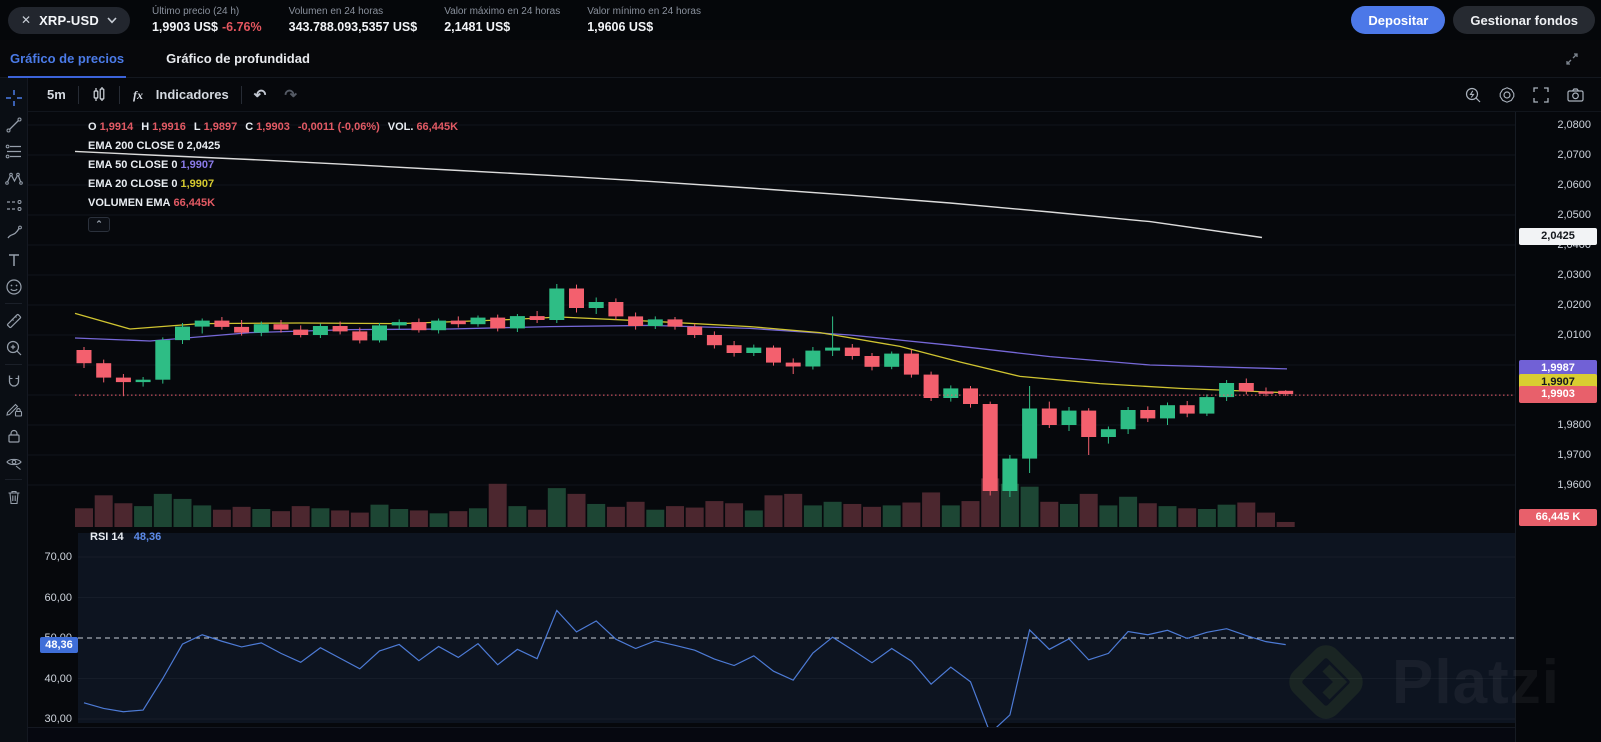 Image resolution: width=1601 pixels, height=742 pixels. What do you see at coordinates (277, 183) in the screenshot?
I see `ema20-row: EMA 20 CLOSE 0 1,9907` at bounding box center [277, 183].